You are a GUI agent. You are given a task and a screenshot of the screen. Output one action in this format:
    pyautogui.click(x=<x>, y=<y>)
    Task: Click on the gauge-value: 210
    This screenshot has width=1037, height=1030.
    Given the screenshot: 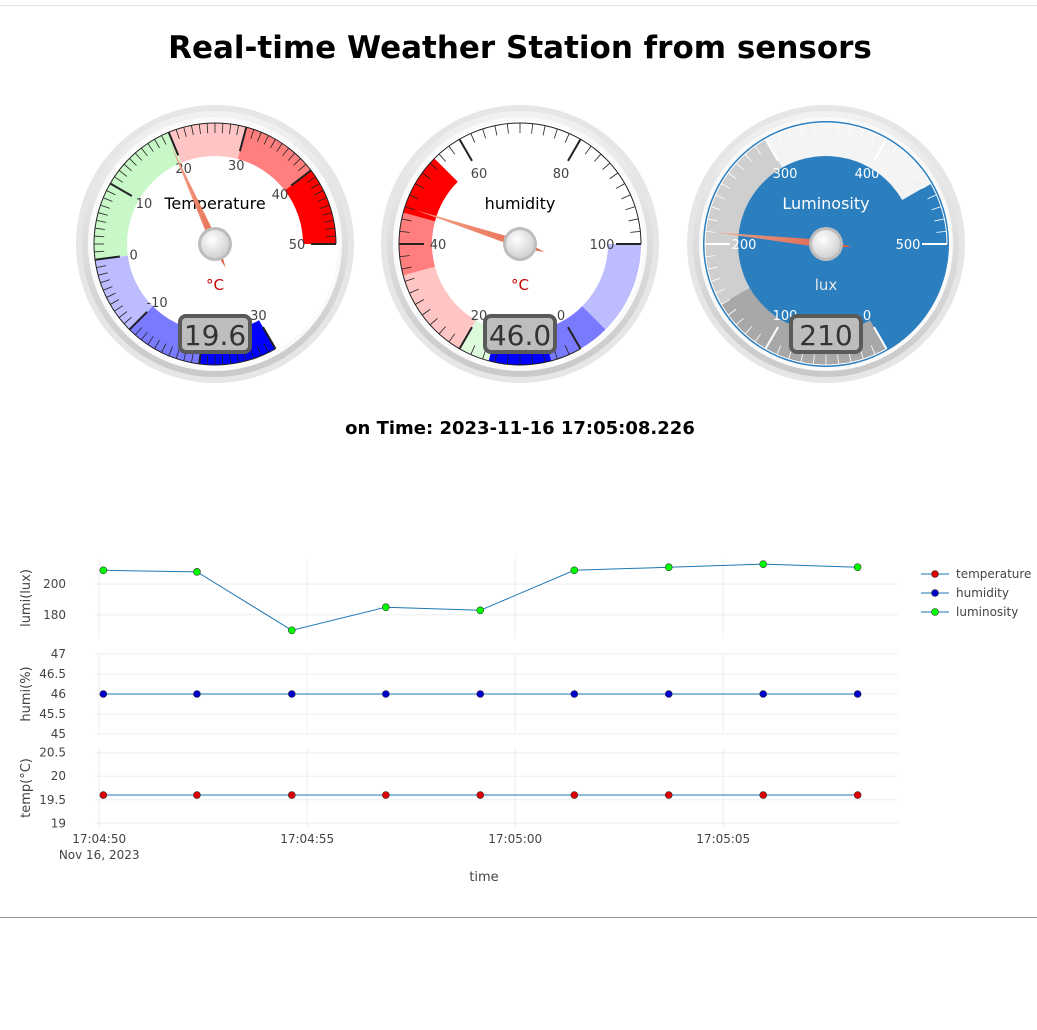 What is the action you would take?
    pyautogui.click(x=825, y=335)
    